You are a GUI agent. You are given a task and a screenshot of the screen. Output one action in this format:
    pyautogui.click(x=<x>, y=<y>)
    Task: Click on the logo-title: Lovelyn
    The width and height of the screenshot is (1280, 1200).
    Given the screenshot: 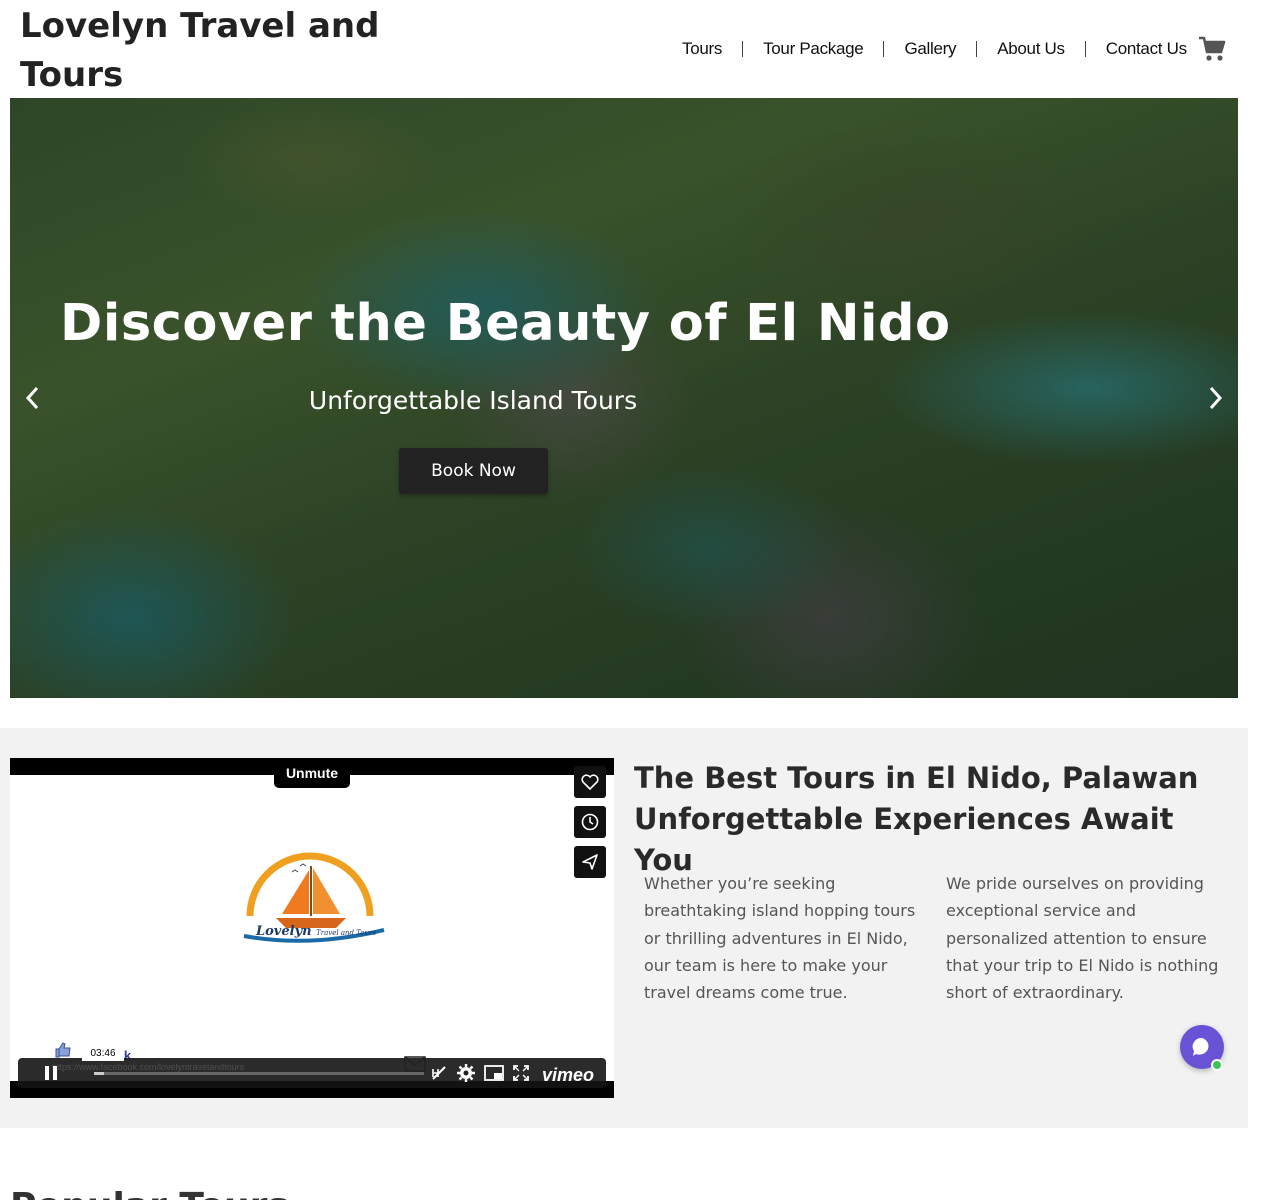 What is the action you would take?
    pyautogui.click(x=284, y=931)
    